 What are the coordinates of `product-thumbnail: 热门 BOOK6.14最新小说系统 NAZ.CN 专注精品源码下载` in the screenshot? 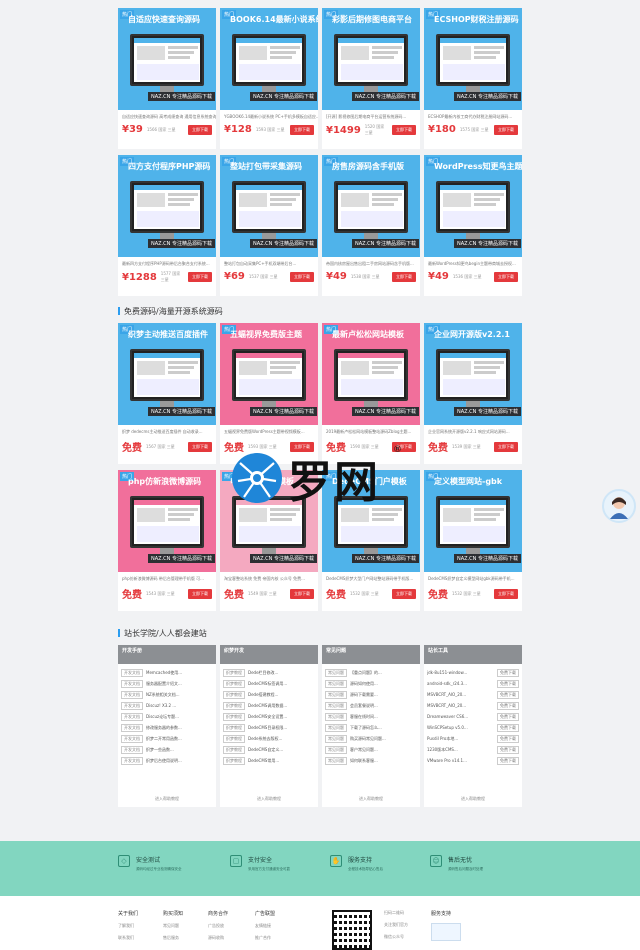 It's located at (269, 59).